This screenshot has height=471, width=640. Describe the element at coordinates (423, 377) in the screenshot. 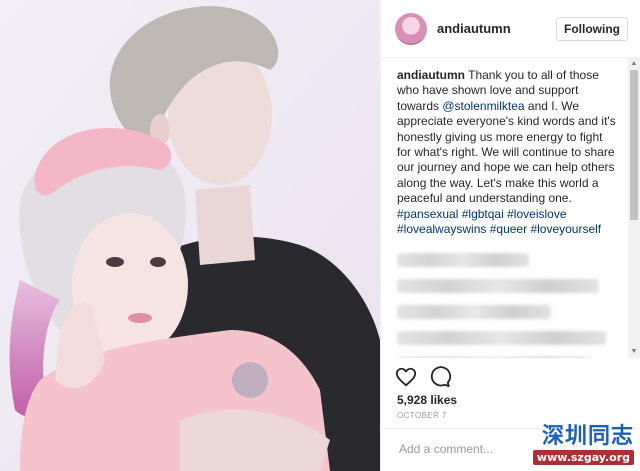

I see `post-actions` at that location.